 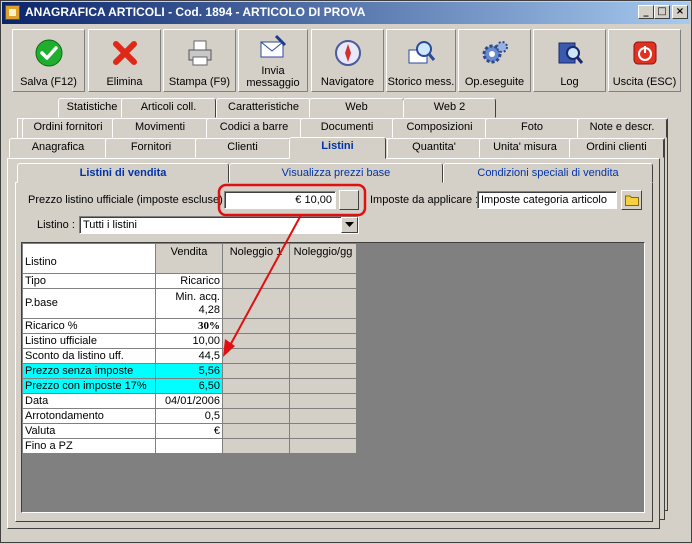 What do you see at coordinates (89, 431) in the screenshot?
I see `row-label: Valuta` at bounding box center [89, 431].